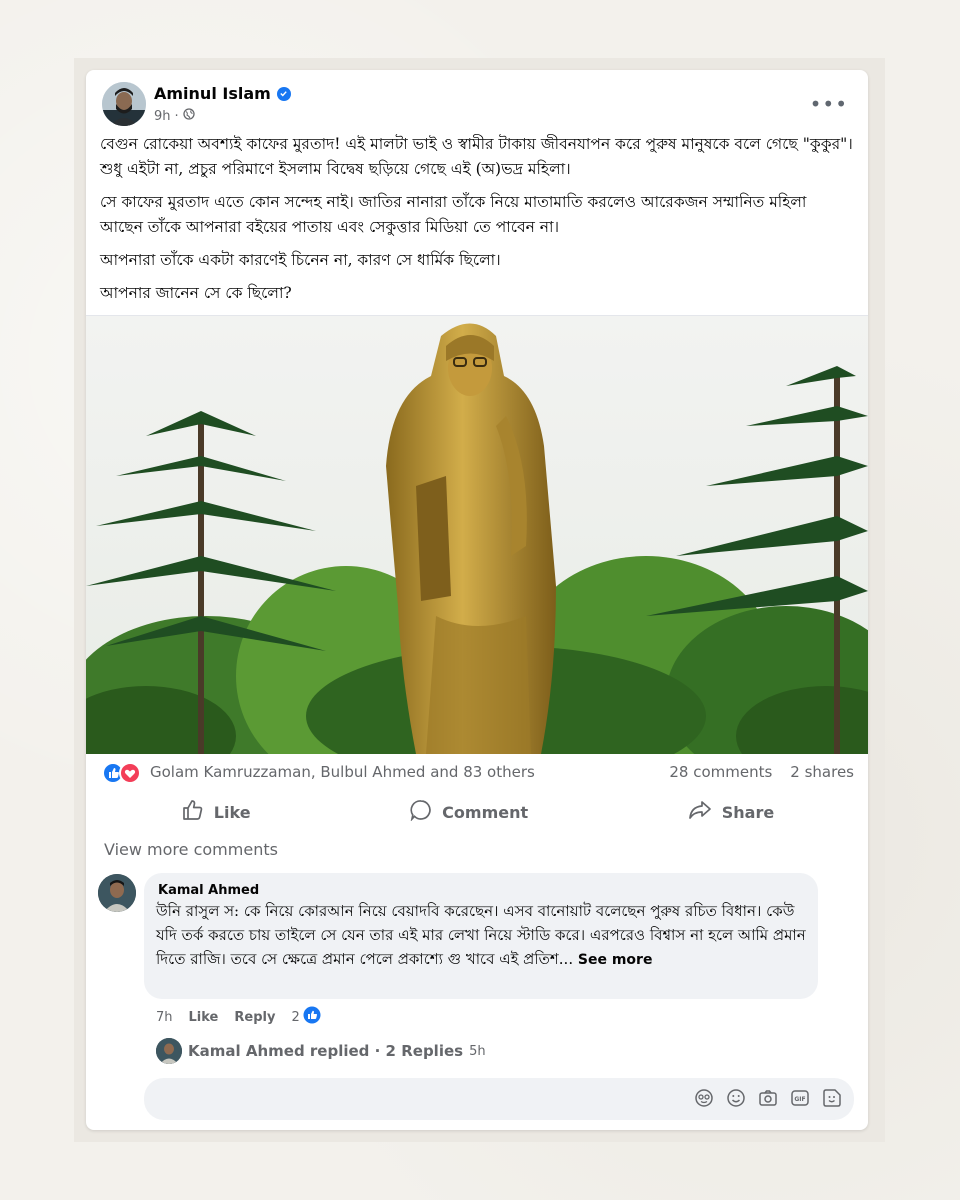  Describe the element at coordinates (615, 960) in the screenshot. I see `see-more-link: See more` at that location.